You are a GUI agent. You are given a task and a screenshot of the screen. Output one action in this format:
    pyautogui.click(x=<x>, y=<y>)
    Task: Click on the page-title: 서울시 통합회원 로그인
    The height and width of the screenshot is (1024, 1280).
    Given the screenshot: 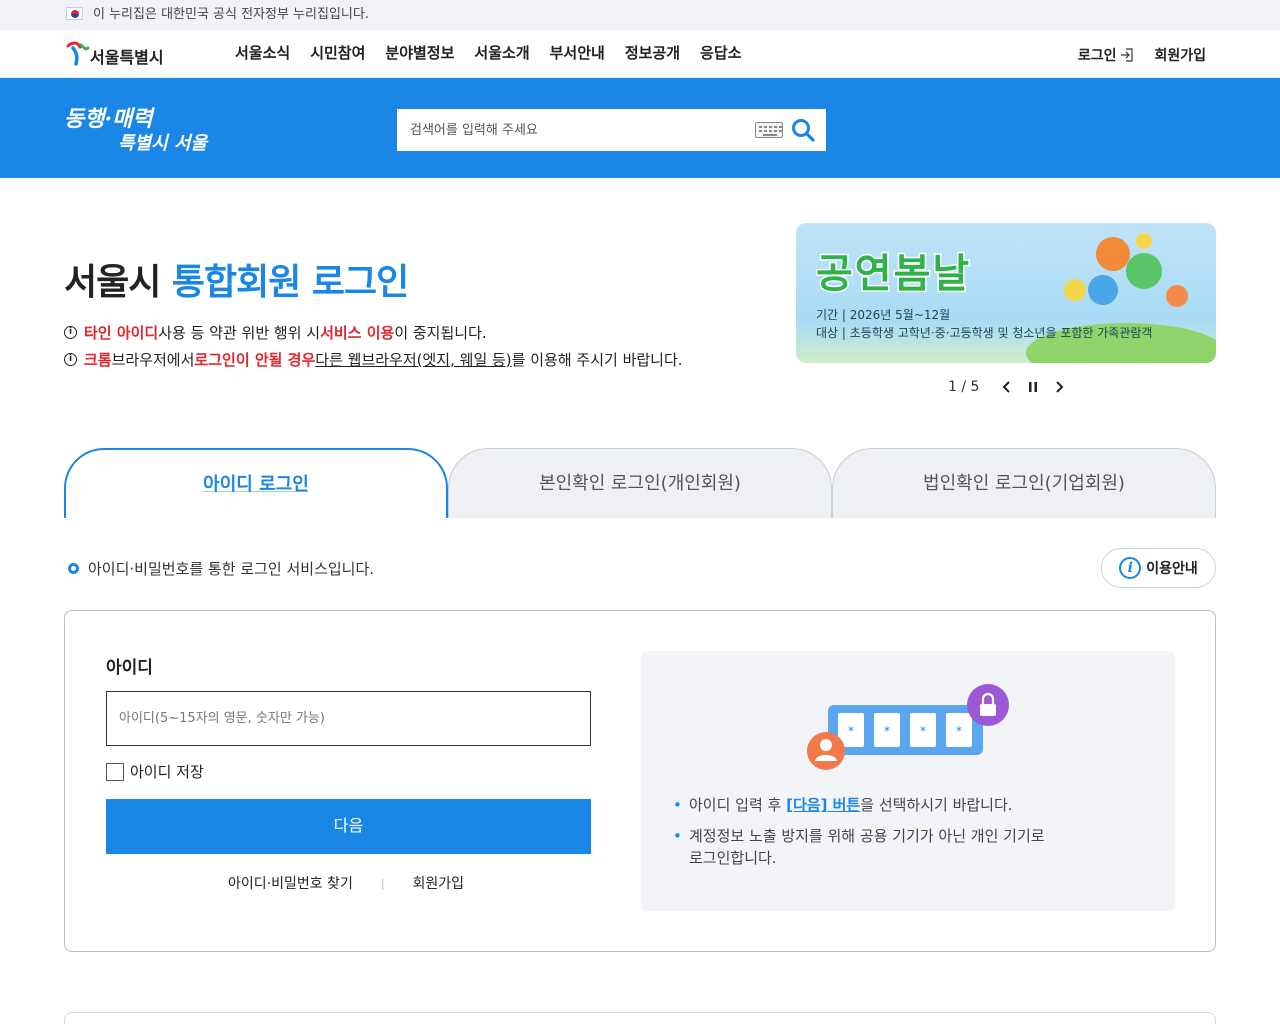 What is the action you would take?
    pyautogui.click(x=236, y=279)
    